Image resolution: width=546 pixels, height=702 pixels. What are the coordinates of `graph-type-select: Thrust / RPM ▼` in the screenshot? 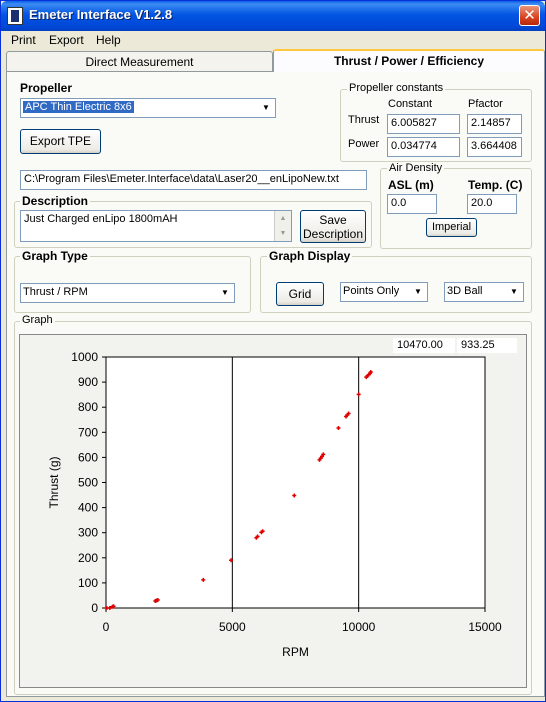 It's located at (127, 293).